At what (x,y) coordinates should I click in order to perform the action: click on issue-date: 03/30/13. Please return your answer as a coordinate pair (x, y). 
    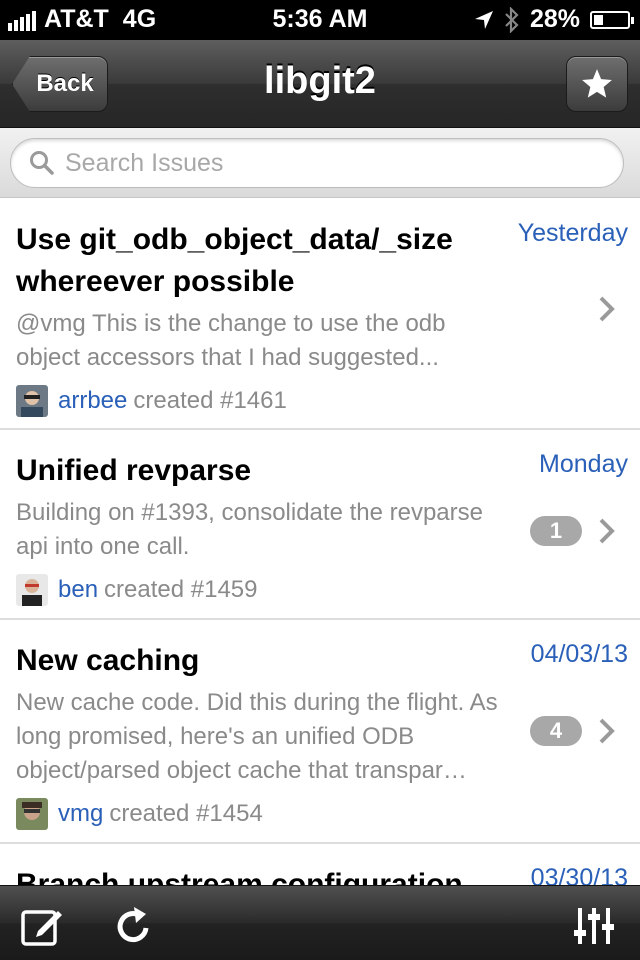
    Looking at the image, I should click on (579, 874).